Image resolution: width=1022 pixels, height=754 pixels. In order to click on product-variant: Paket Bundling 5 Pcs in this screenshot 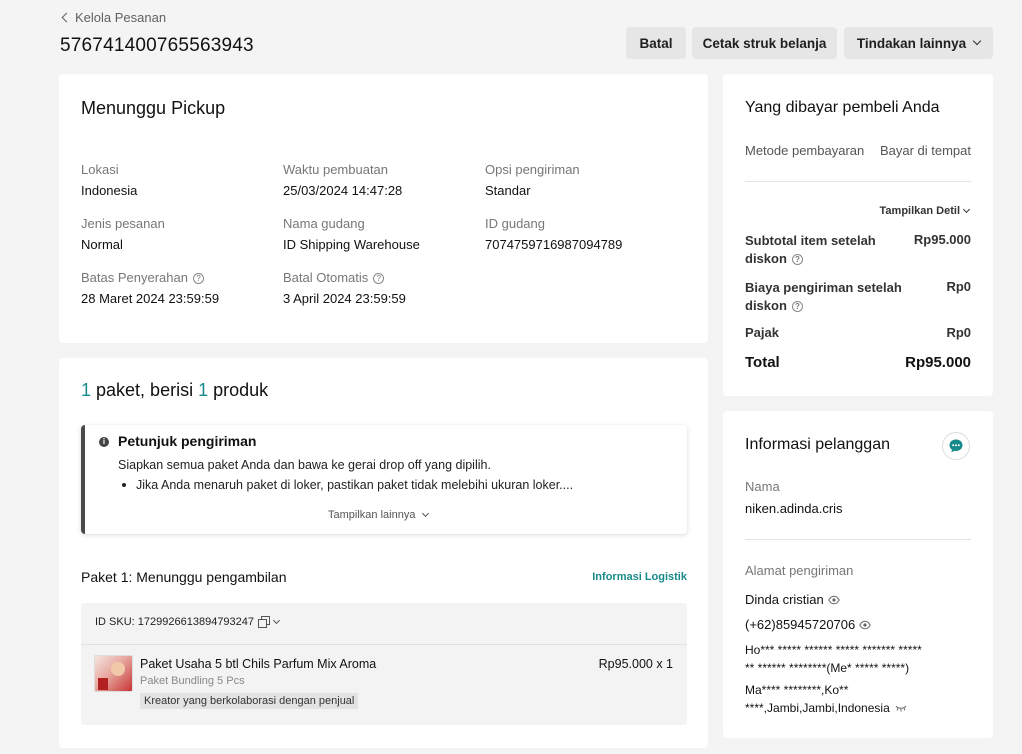, I will do `click(192, 681)`.